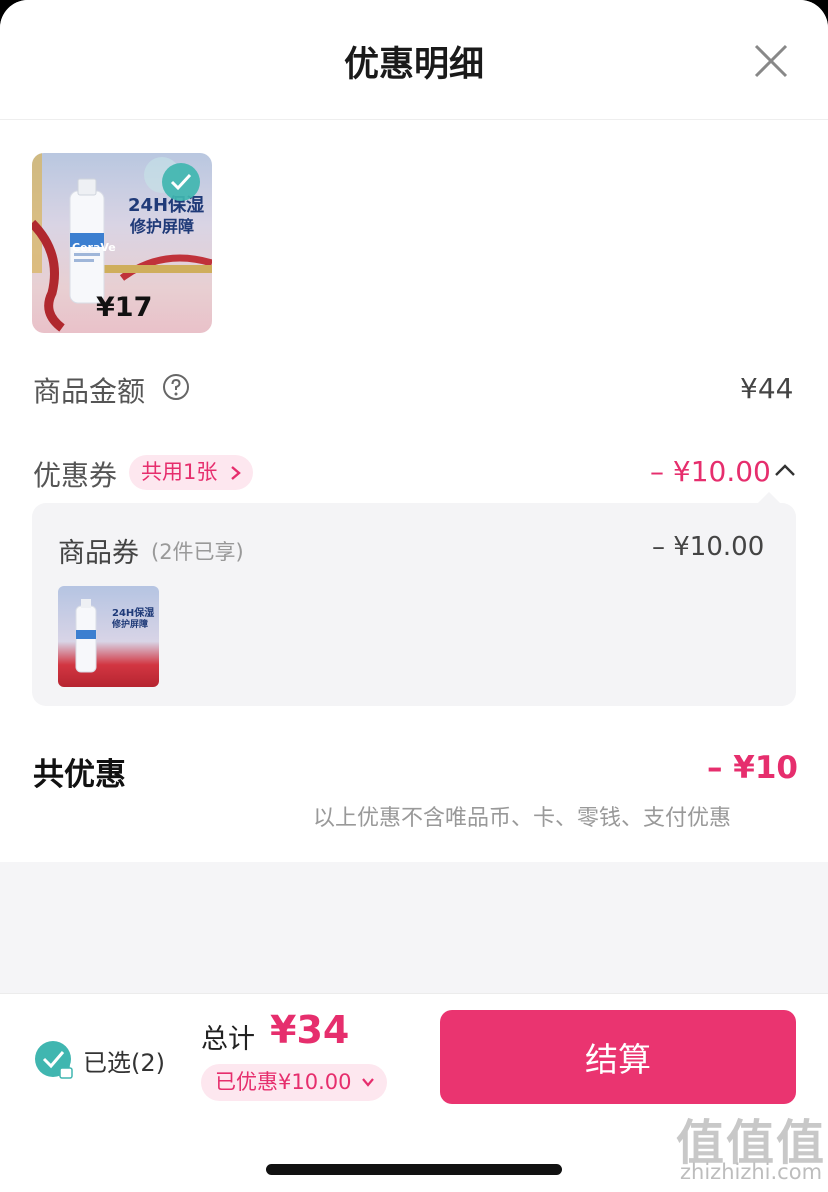 The width and height of the screenshot is (828, 1192). What do you see at coordinates (197, 552) in the screenshot?
I see `coupon-detail-note: (2件已享)` at bounding box center [197, 552].